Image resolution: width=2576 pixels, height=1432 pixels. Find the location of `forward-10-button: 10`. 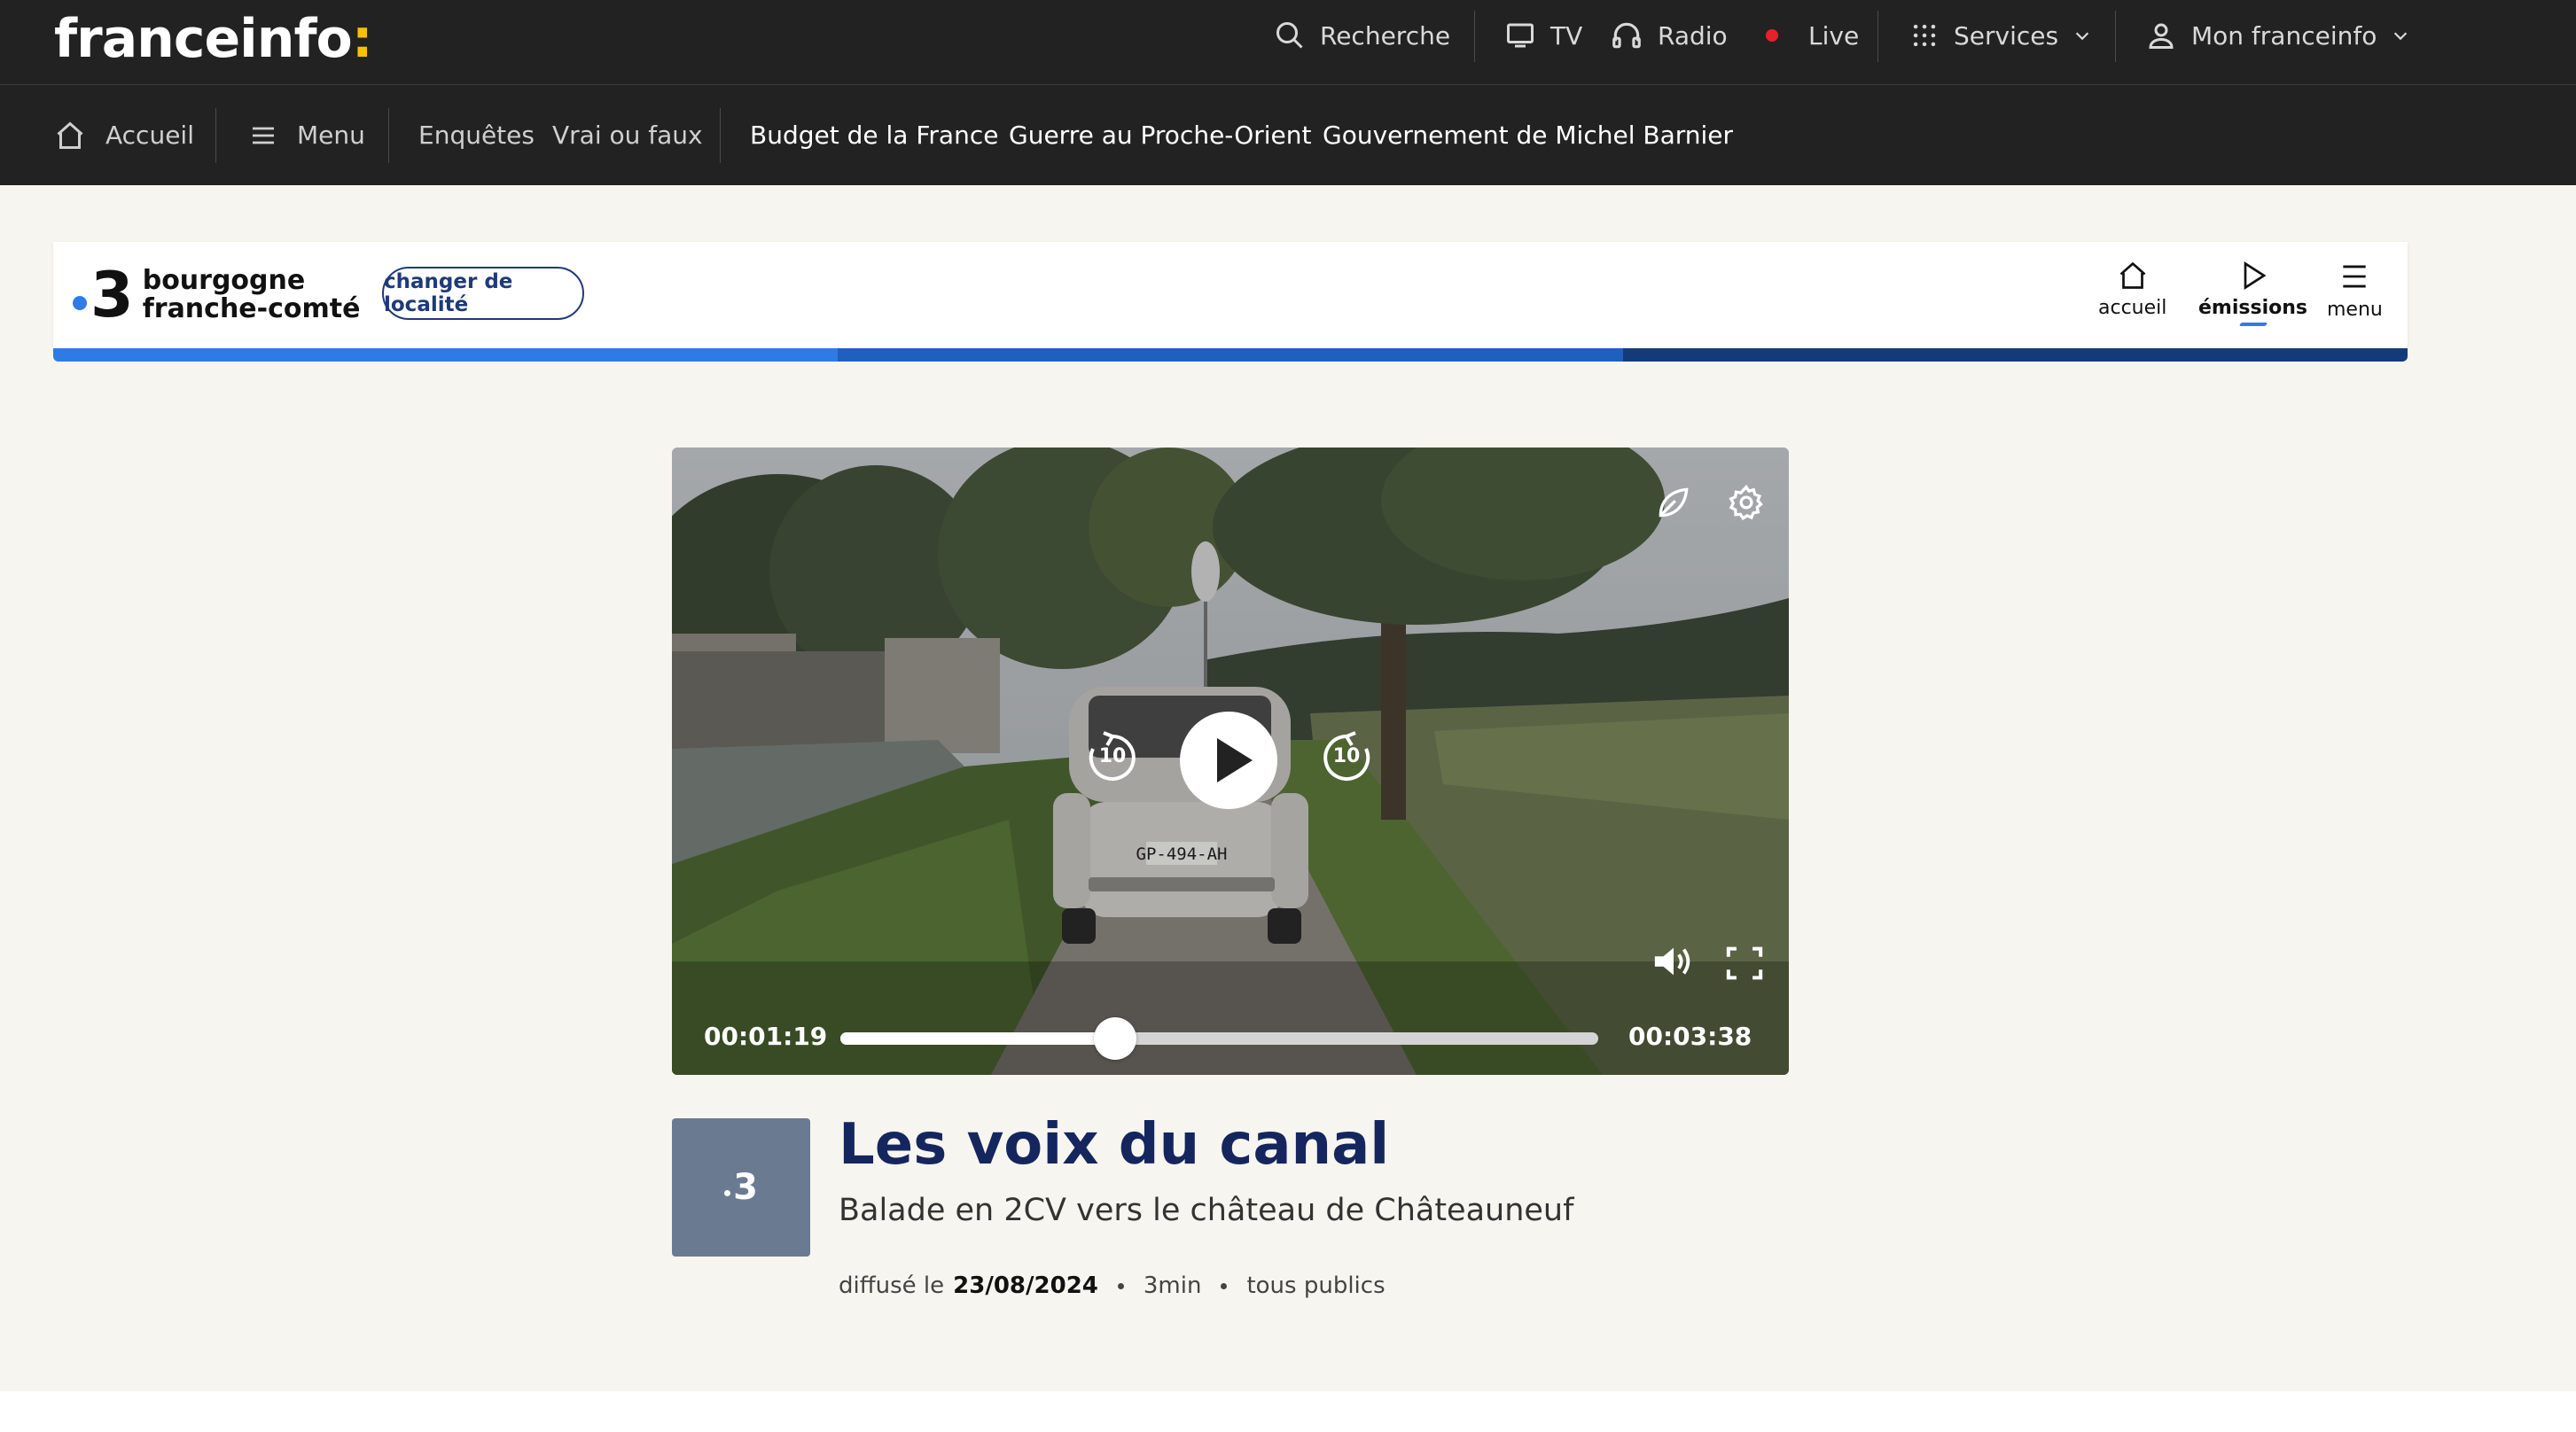

forward-10-button: 10 is located at coordinates (1346, 757).